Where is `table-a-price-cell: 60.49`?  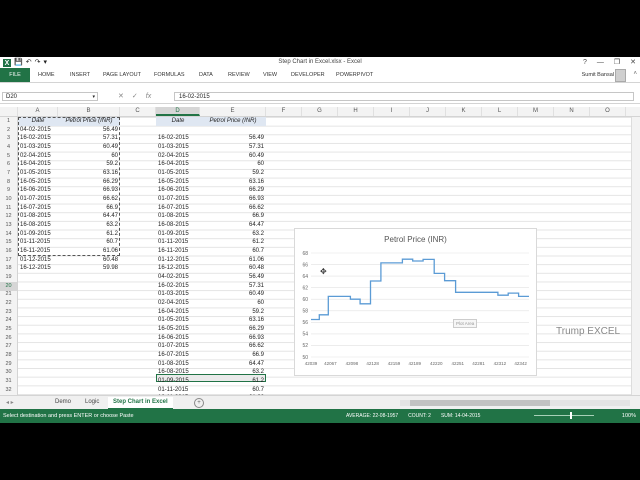 table-a-price-cell: 60.49 is located at coordinates (89, 147).